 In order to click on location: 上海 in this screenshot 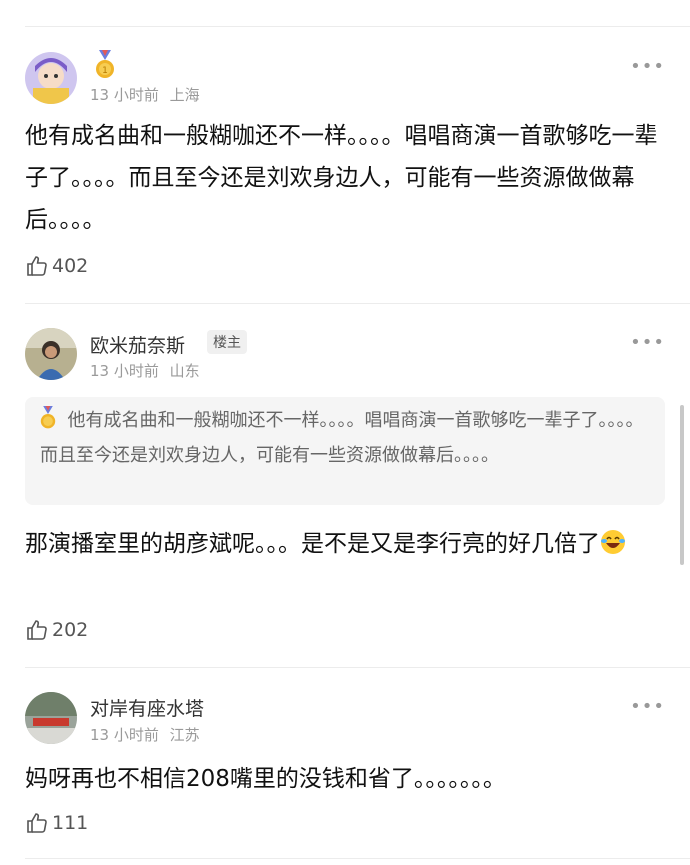, I will do `click(184, 95)`.